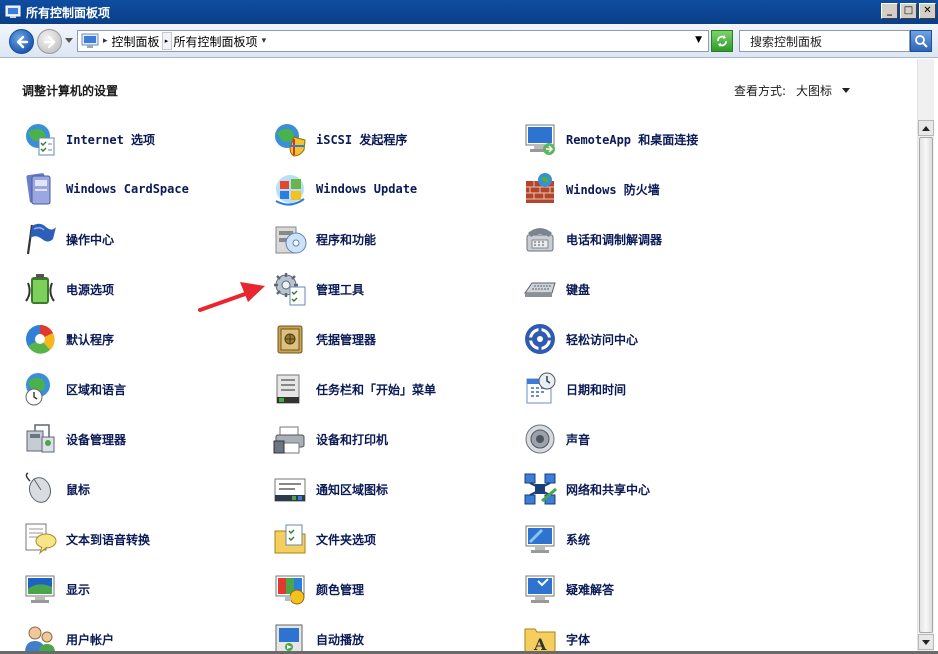  I want to click on breadcrumb-all-items: 所有控制面板项, so click(216, 41).